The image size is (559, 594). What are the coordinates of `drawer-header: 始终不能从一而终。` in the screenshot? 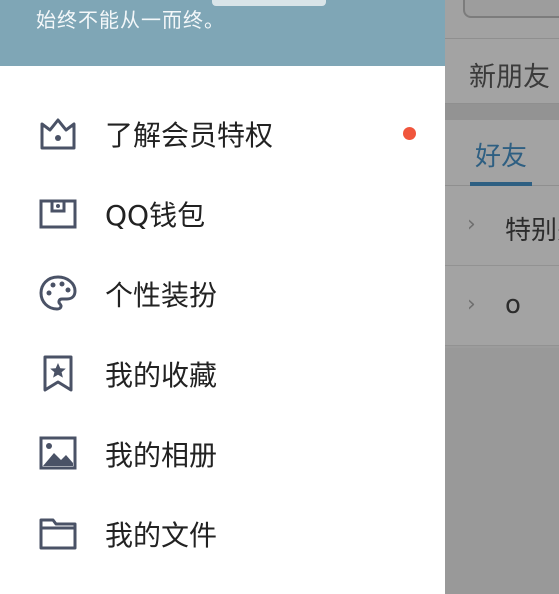 It's located at (222, 33).